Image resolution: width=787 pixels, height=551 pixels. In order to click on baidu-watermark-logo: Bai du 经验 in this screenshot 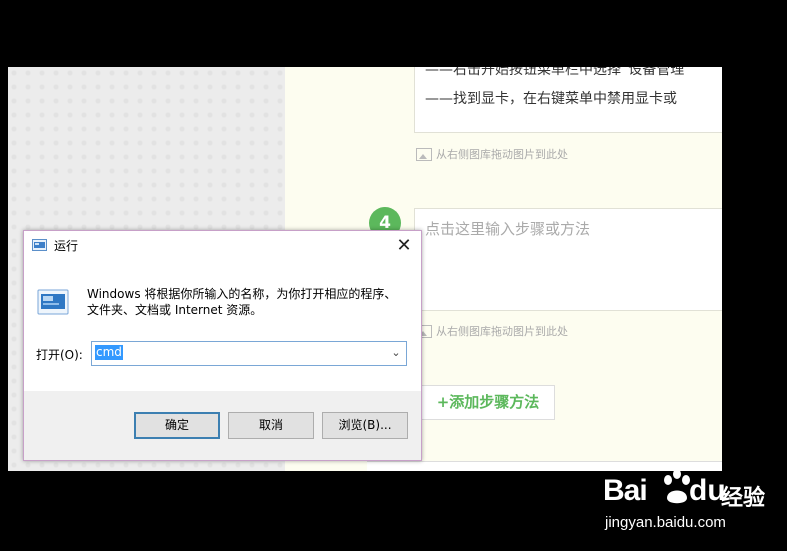, I will do `click(690, 490)`.